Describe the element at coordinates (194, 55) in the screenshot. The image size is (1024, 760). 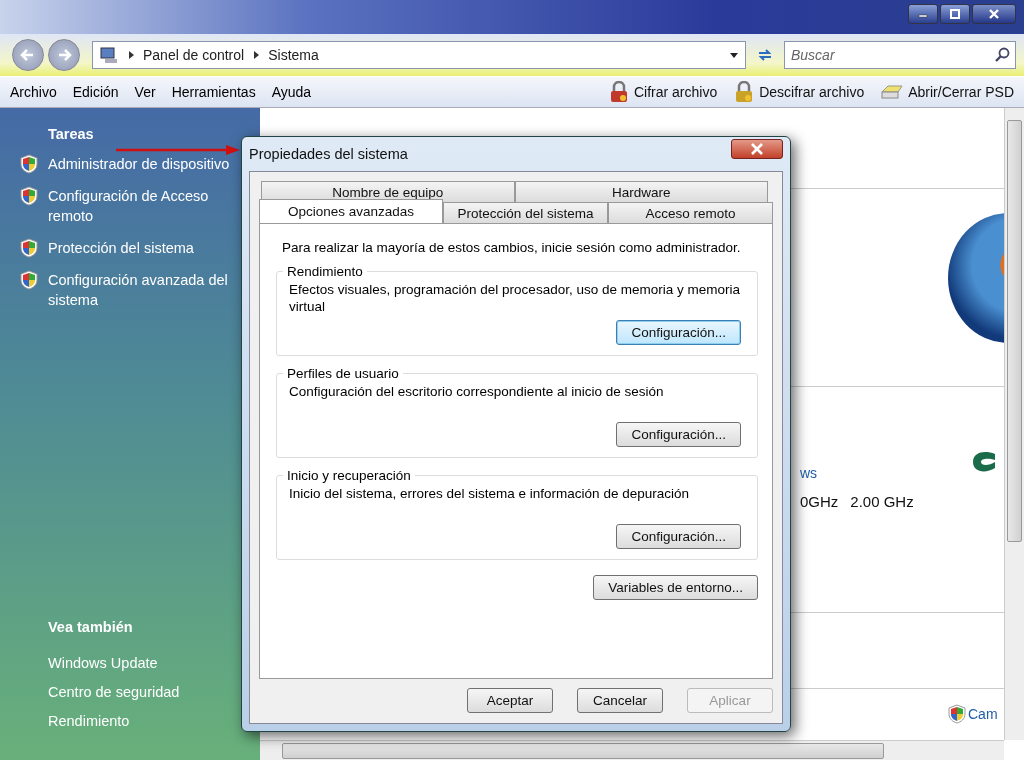
I see `breadcrumb-item: Panel de control` at that location.